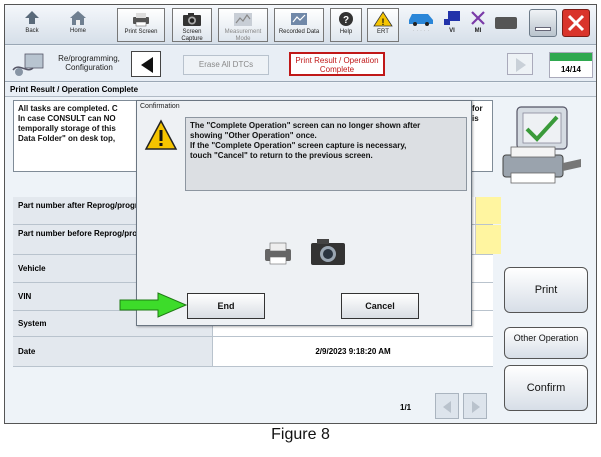 This screenshot has width=601, height=457. I want to click on printer-camera-illustration, so click(305, 252).